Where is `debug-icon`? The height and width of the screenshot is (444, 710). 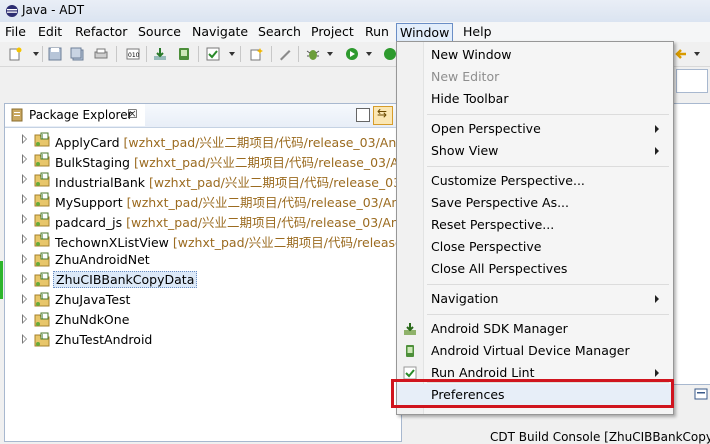
debug-icon is located at coordinates (313, 54).